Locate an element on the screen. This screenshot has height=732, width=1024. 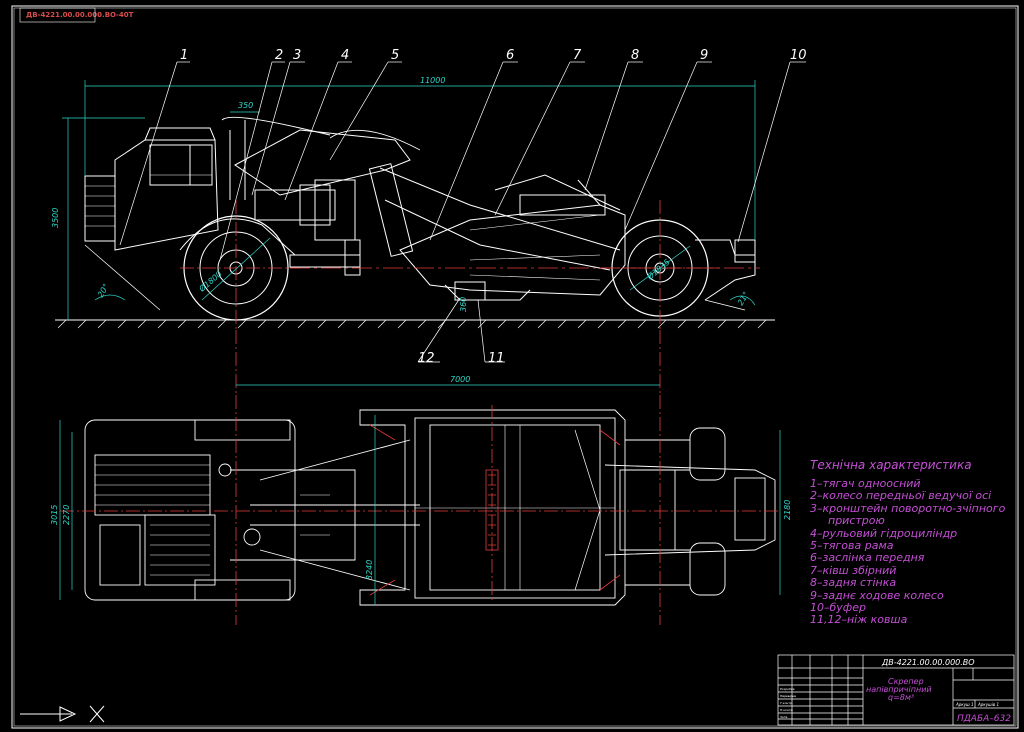
callout-1: 1 is located at coordinates (184, 55).